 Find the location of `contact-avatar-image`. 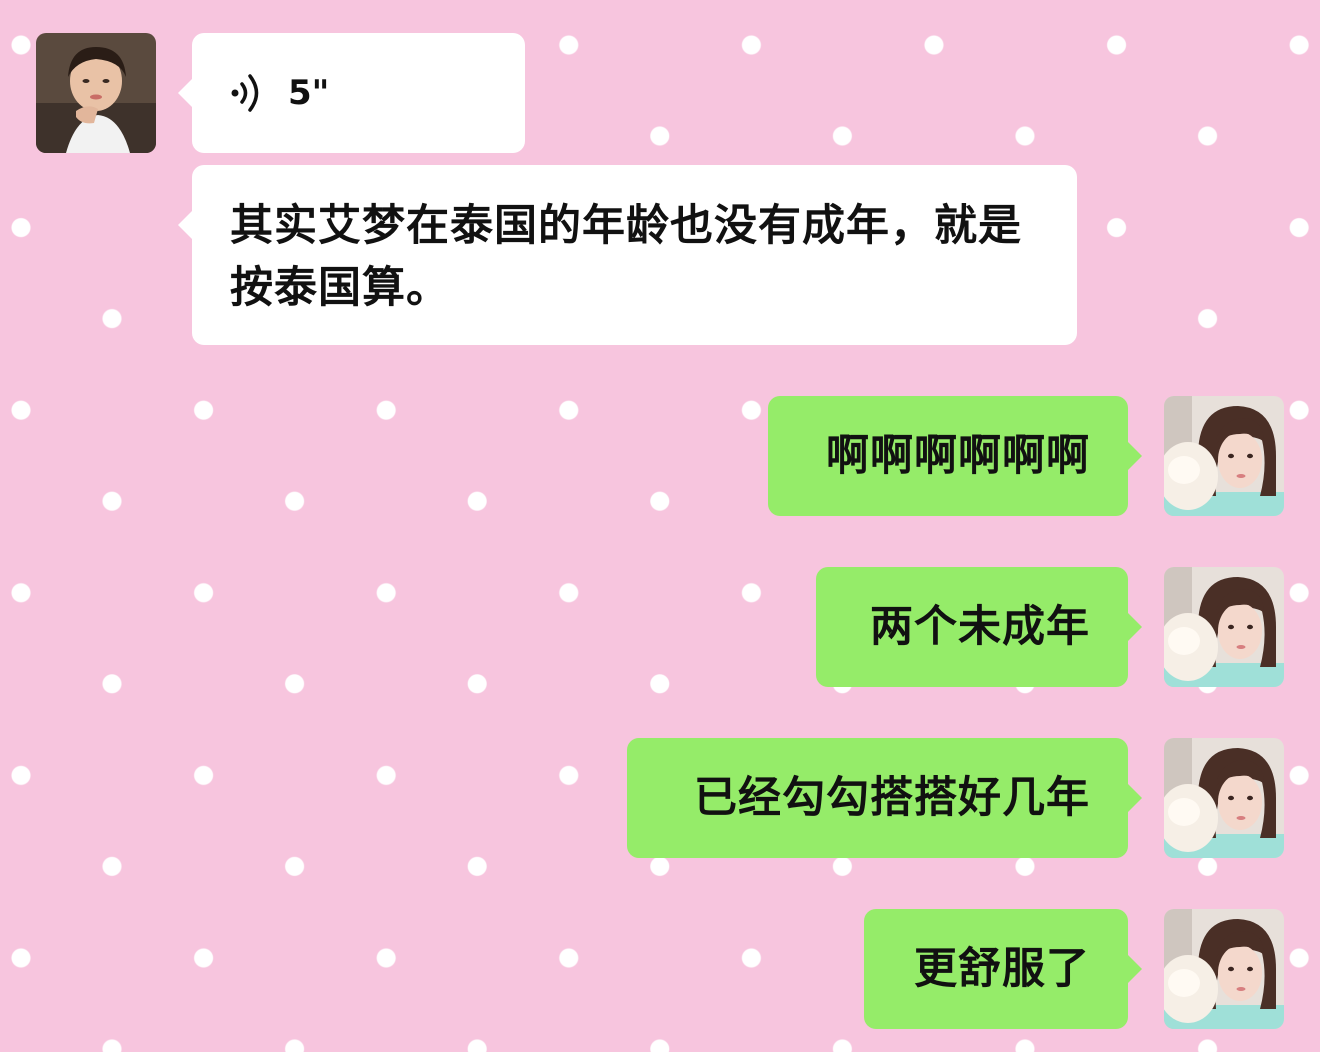

contact-avatar-image is located at coordinates (96, 93).